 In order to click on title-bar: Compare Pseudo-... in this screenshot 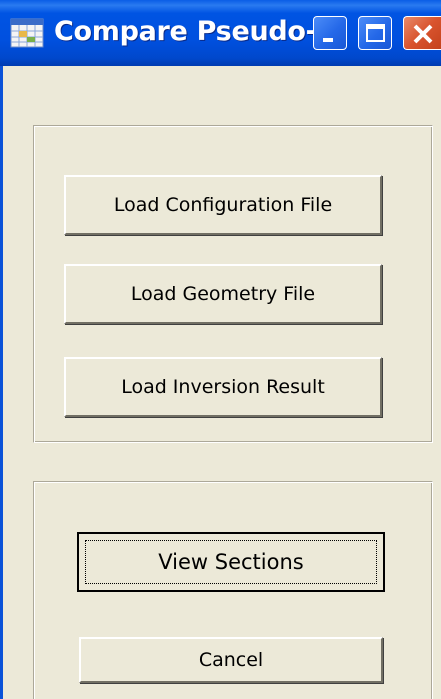, I will do `click(220, 33)`.